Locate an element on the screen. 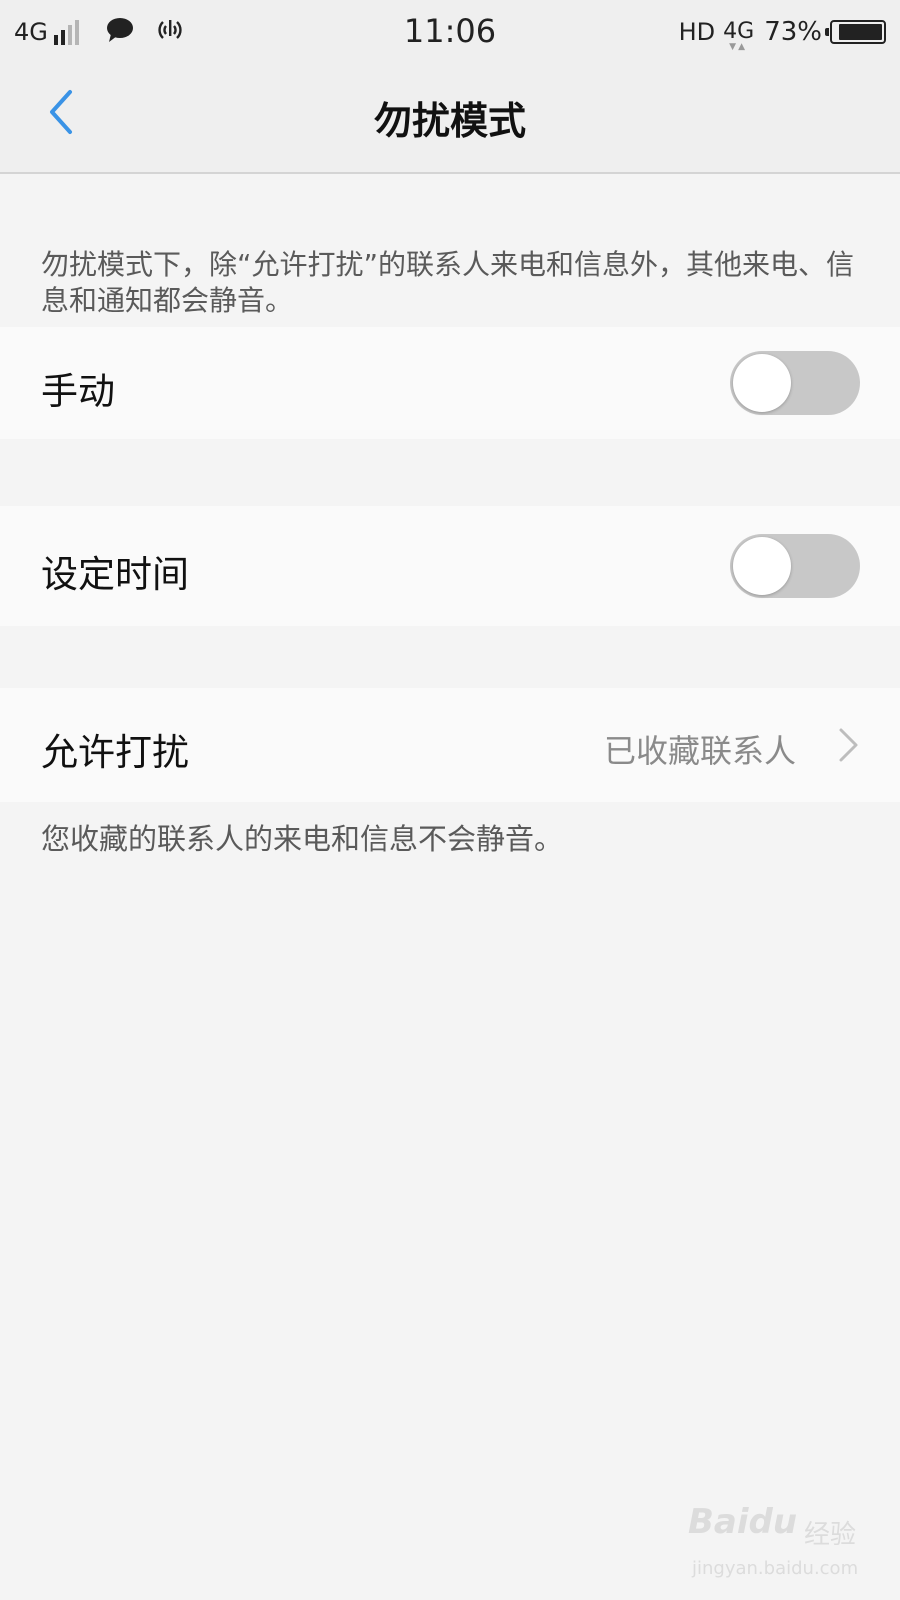 The image size is (900, 1600). manual-label: 手动 is located at coordinates (78, 391).